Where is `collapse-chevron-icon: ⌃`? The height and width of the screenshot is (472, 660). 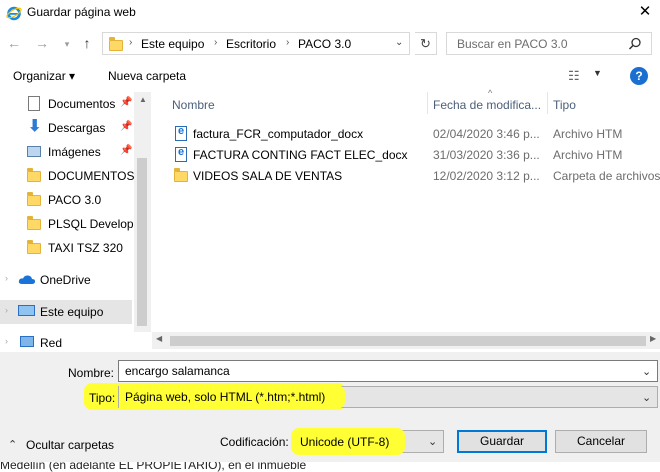
collapse-chevron-icon: ⌃ is located at coordinates (12, 444).